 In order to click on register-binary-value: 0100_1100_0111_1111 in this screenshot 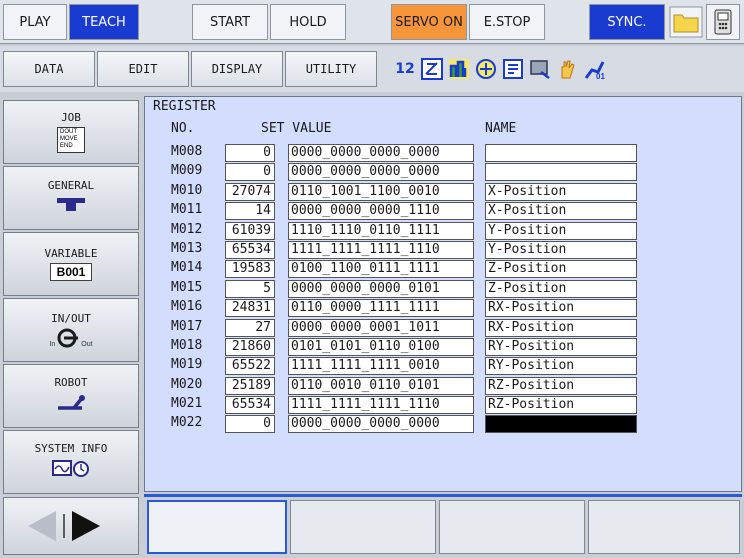, I will do `click(381, 269)`.